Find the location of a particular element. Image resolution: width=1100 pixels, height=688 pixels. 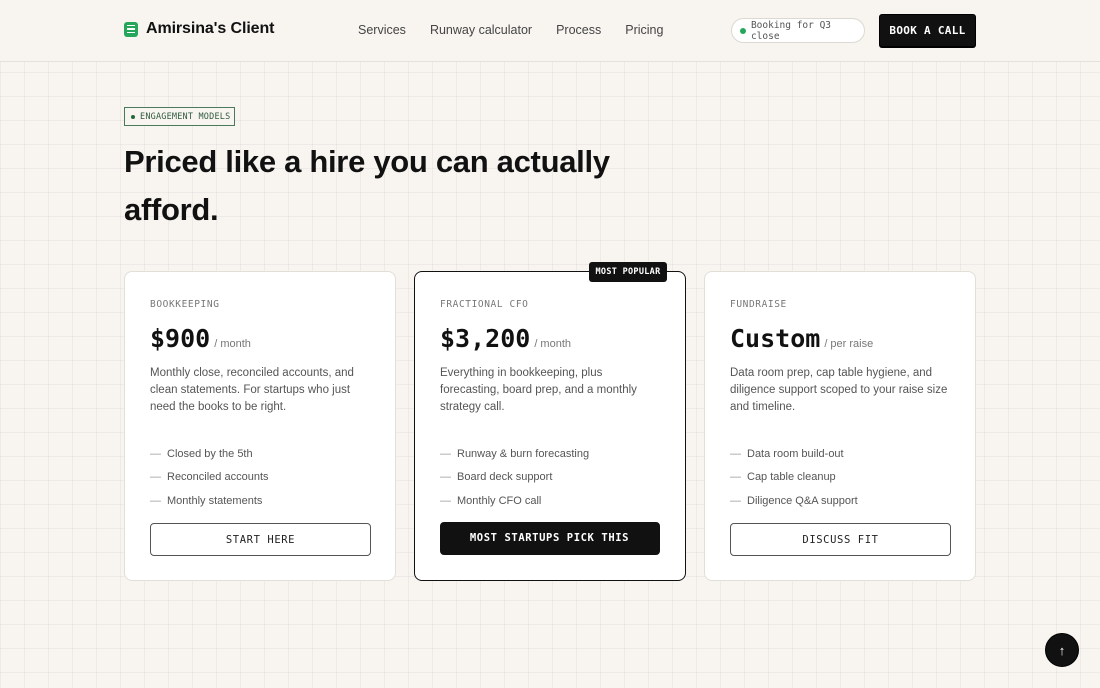

feature-item: — Runway & burn forecasting is located at coordinates (514, 454).